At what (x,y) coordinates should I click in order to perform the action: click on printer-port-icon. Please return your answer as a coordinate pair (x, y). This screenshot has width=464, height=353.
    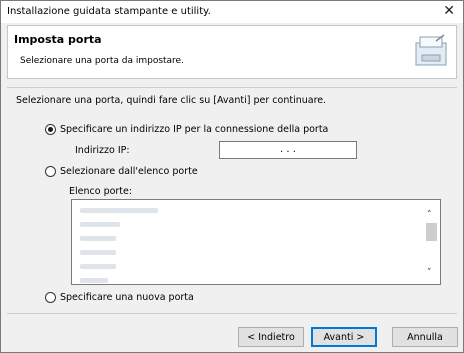
    Looking at the image, I should click on (431, 50).